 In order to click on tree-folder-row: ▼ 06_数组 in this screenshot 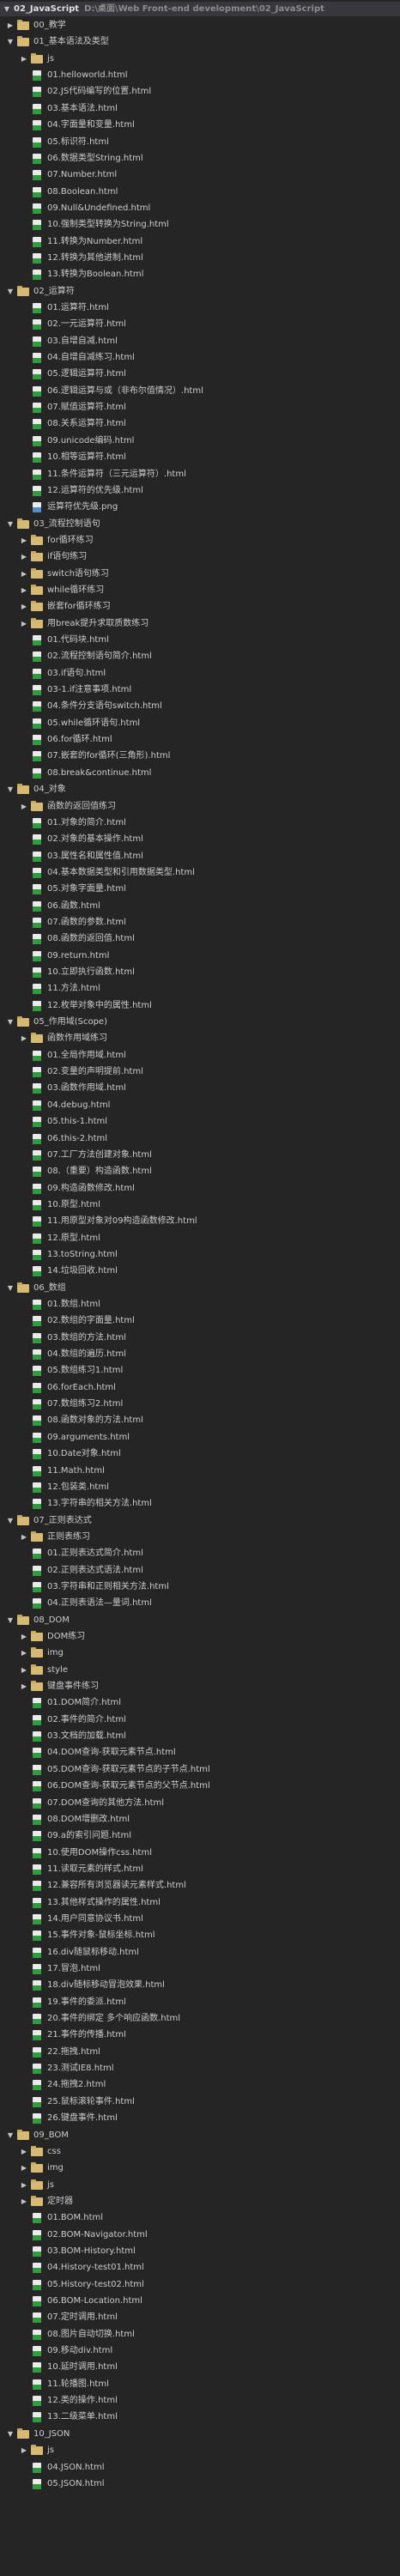, I will do `click(200, 1288)`.